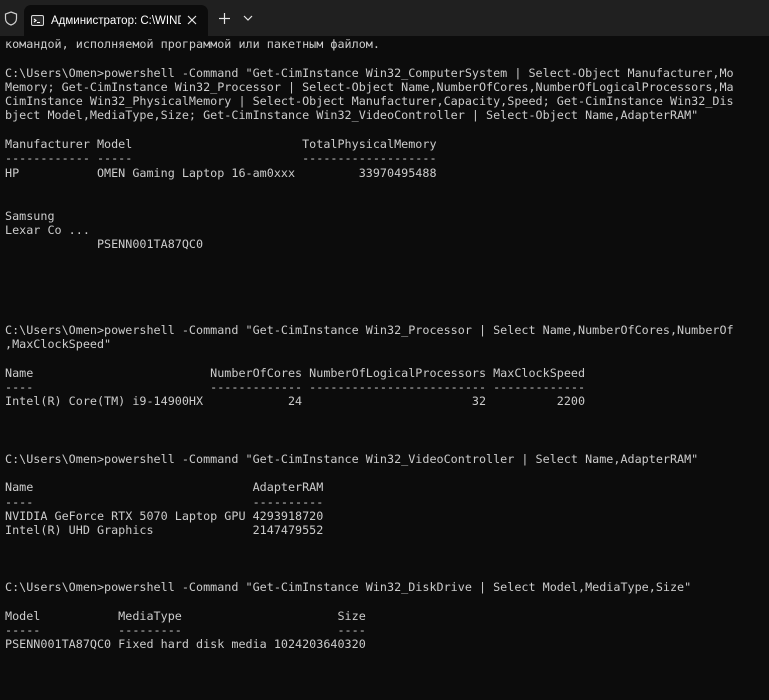  Describe the element at coordinates (185, 630) in the screenshot. I see `console-line: ----- --------- ----` at that location.